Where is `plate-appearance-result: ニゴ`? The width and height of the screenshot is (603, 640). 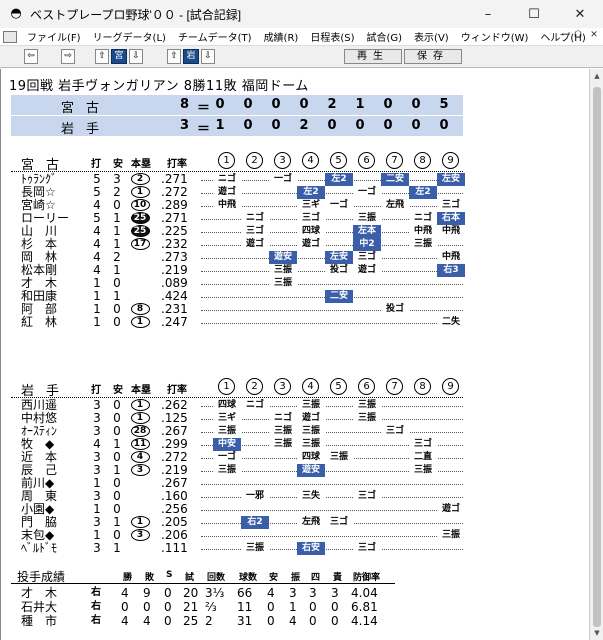
plate-appearance-result: ニゴ is located at coordinates (283, 418).